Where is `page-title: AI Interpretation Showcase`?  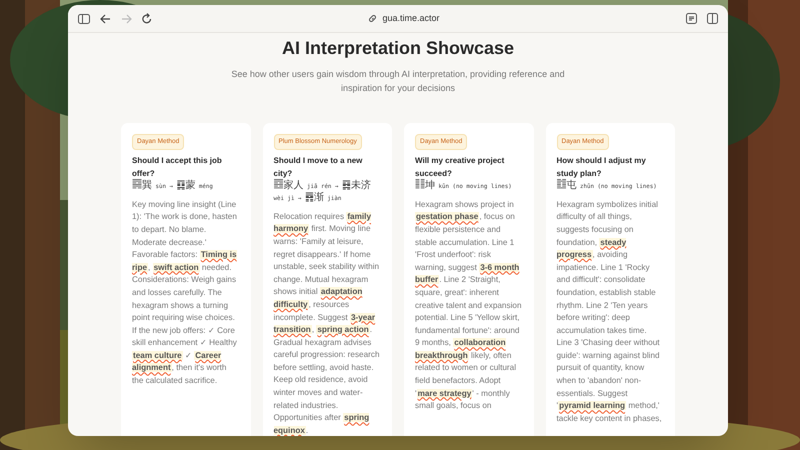
page-title: AI Interpretation Showcase is located at coordinates (398, 48).